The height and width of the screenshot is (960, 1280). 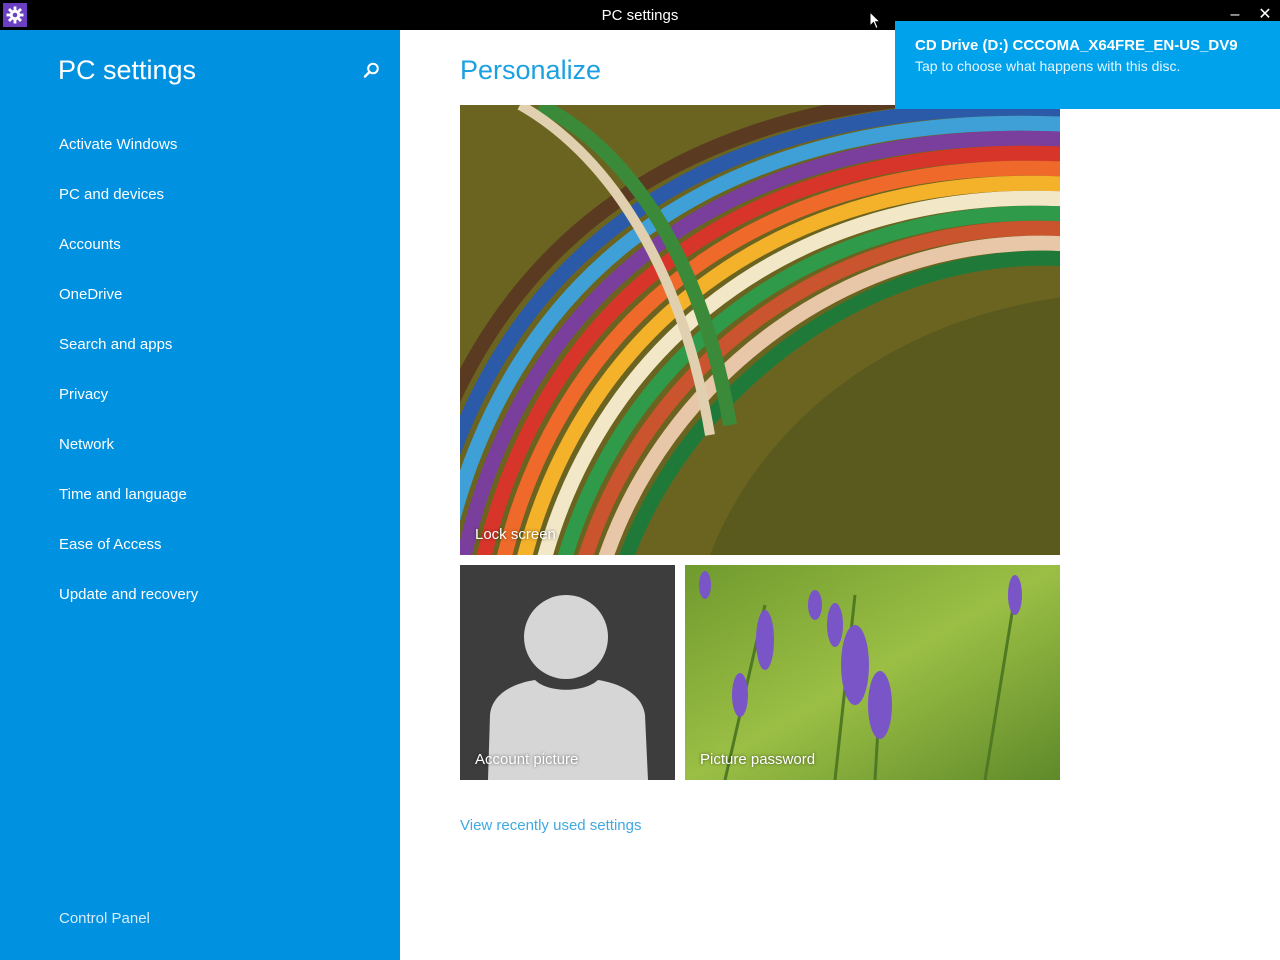 What do you see at coordinates (200, 405) in the screenshot?
I see `sidebar-item-privacy: Privacy` at bounding box center [200, 405].